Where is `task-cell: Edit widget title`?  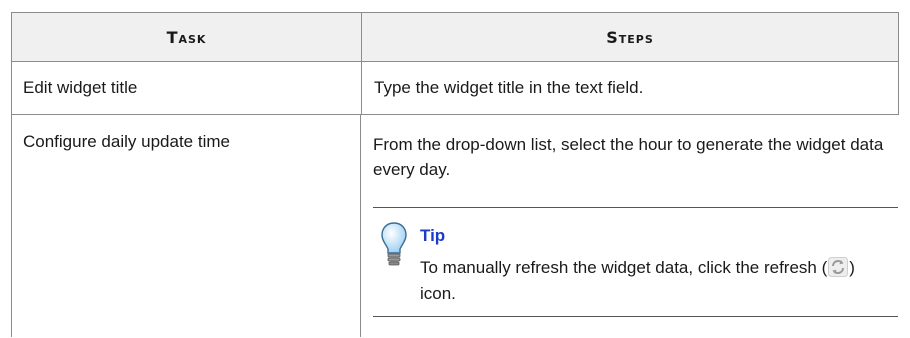 task-cell: Edit widget title is located at coordinates (187, 88).